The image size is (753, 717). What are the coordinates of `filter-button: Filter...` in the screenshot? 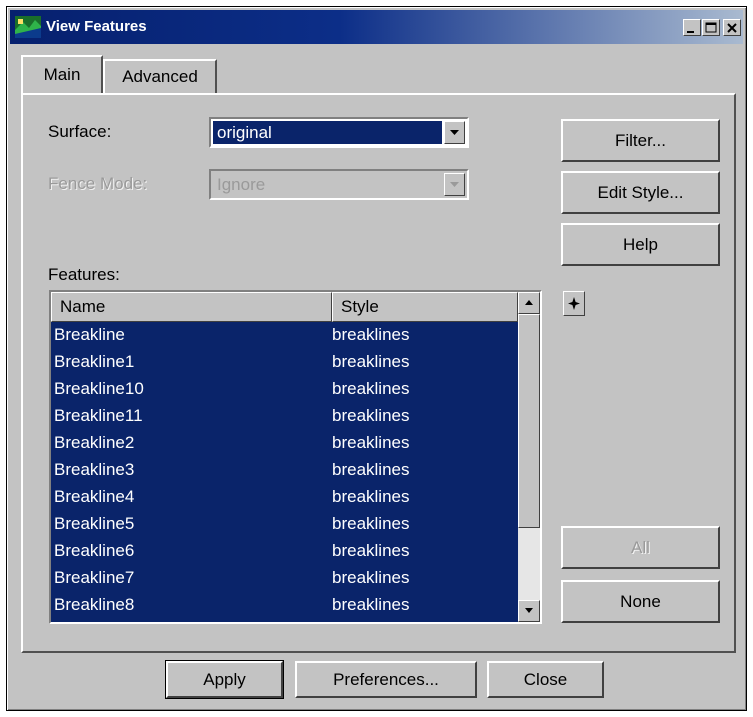 It's located at (640, 140).